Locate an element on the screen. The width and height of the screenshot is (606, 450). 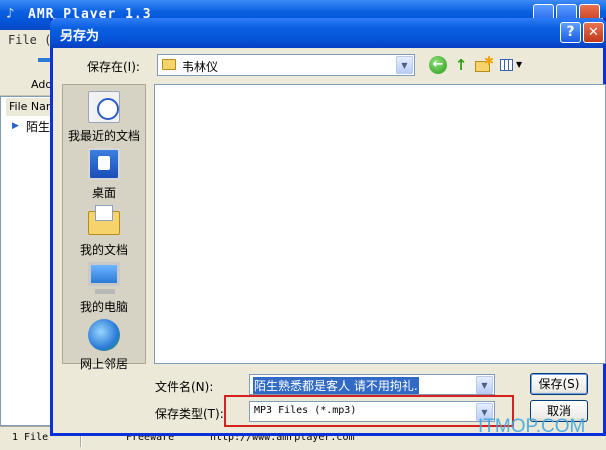
place-recent-documents: 我最近的文档 is located at coordinates (104, 116).